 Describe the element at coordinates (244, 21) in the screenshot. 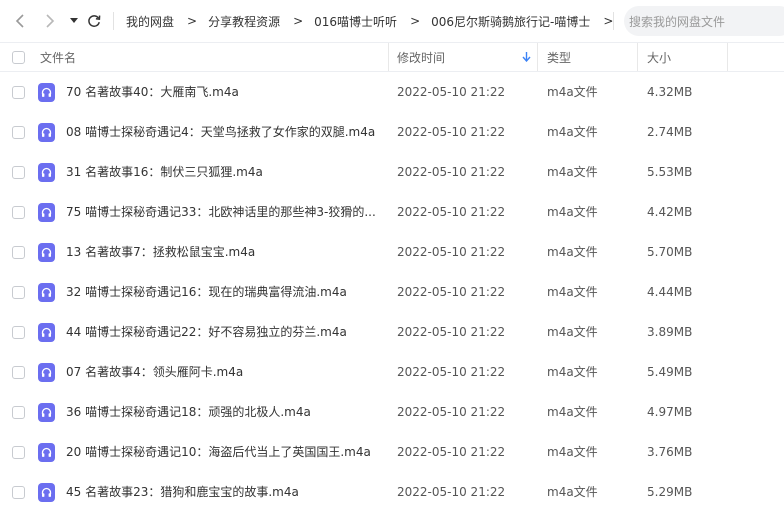

I see `breadcrumb-item: 分享教程资源` at that location.